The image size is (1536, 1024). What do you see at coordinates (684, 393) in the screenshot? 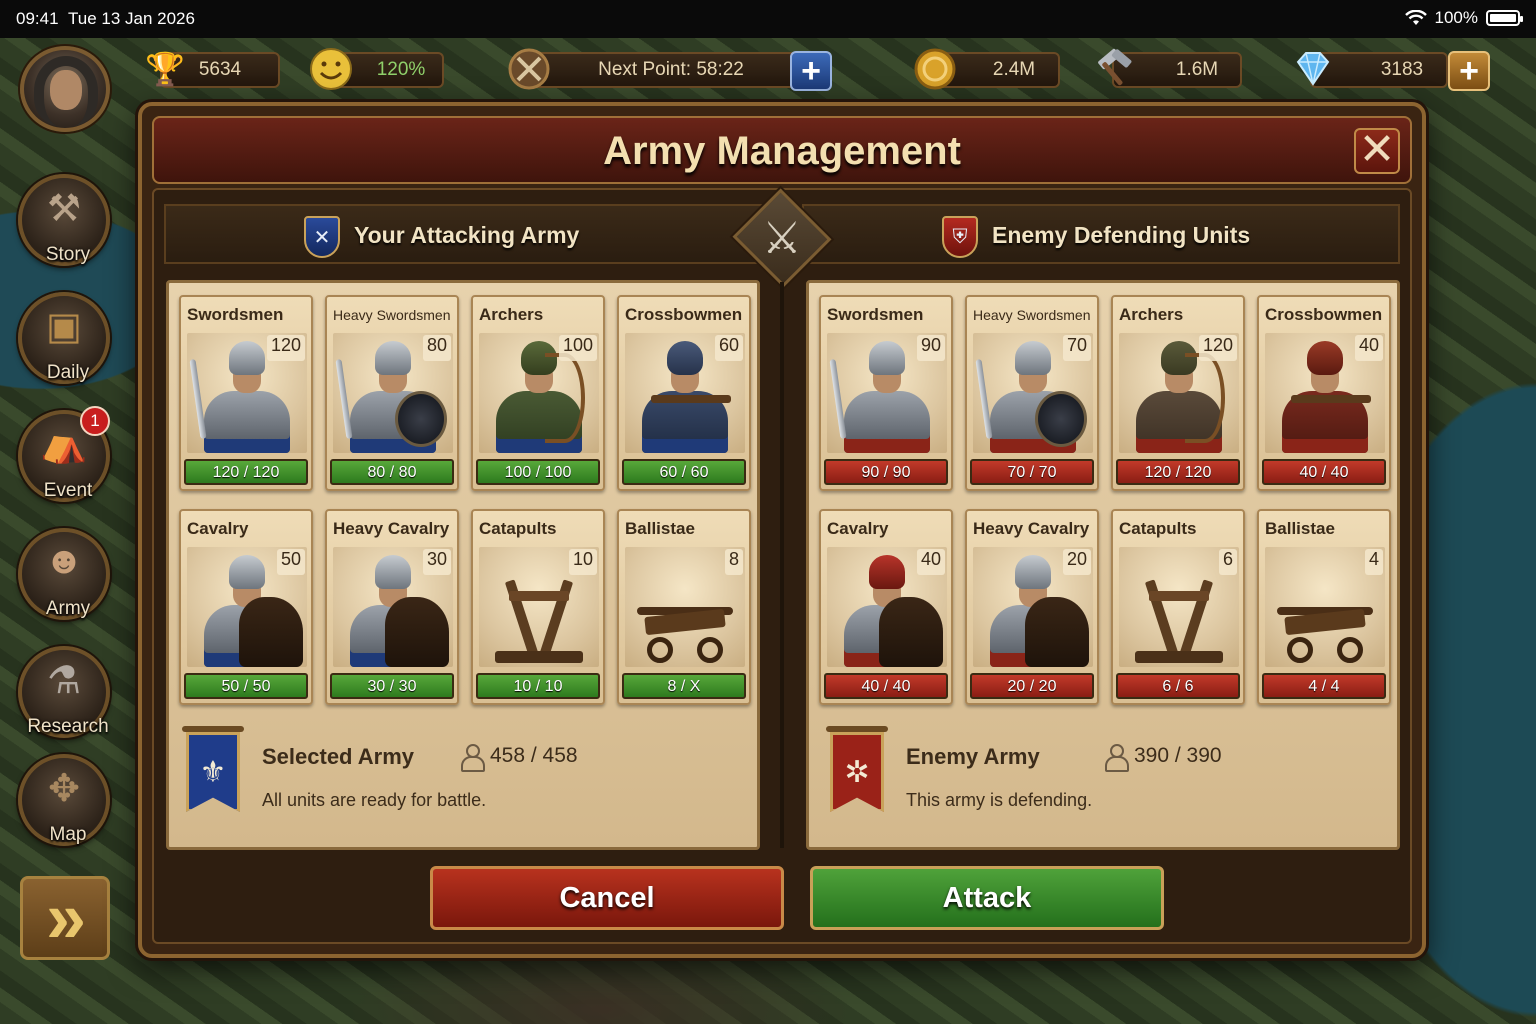
I see `player-unit-card-crossbowmen: Crossbowmen 60 60 / 60` at bounding box center [684, 393].